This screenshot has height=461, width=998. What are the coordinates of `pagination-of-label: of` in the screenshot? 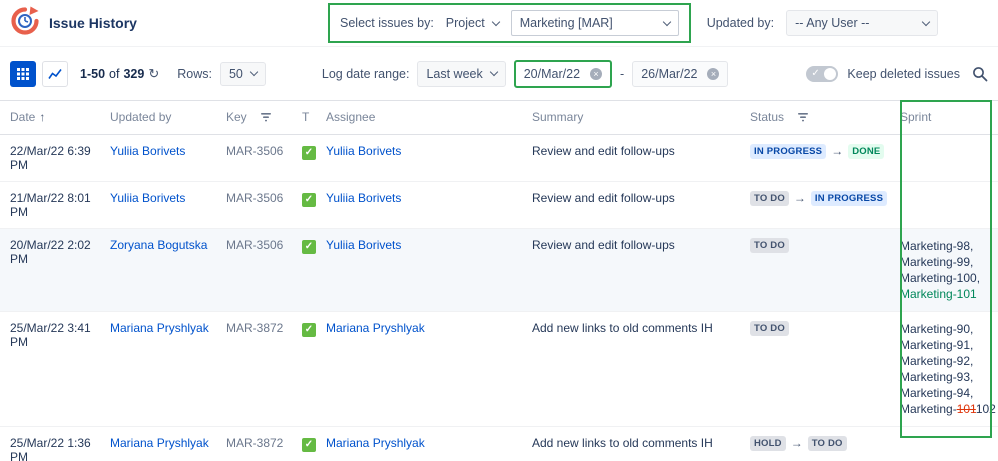 It's located at (114, 73).